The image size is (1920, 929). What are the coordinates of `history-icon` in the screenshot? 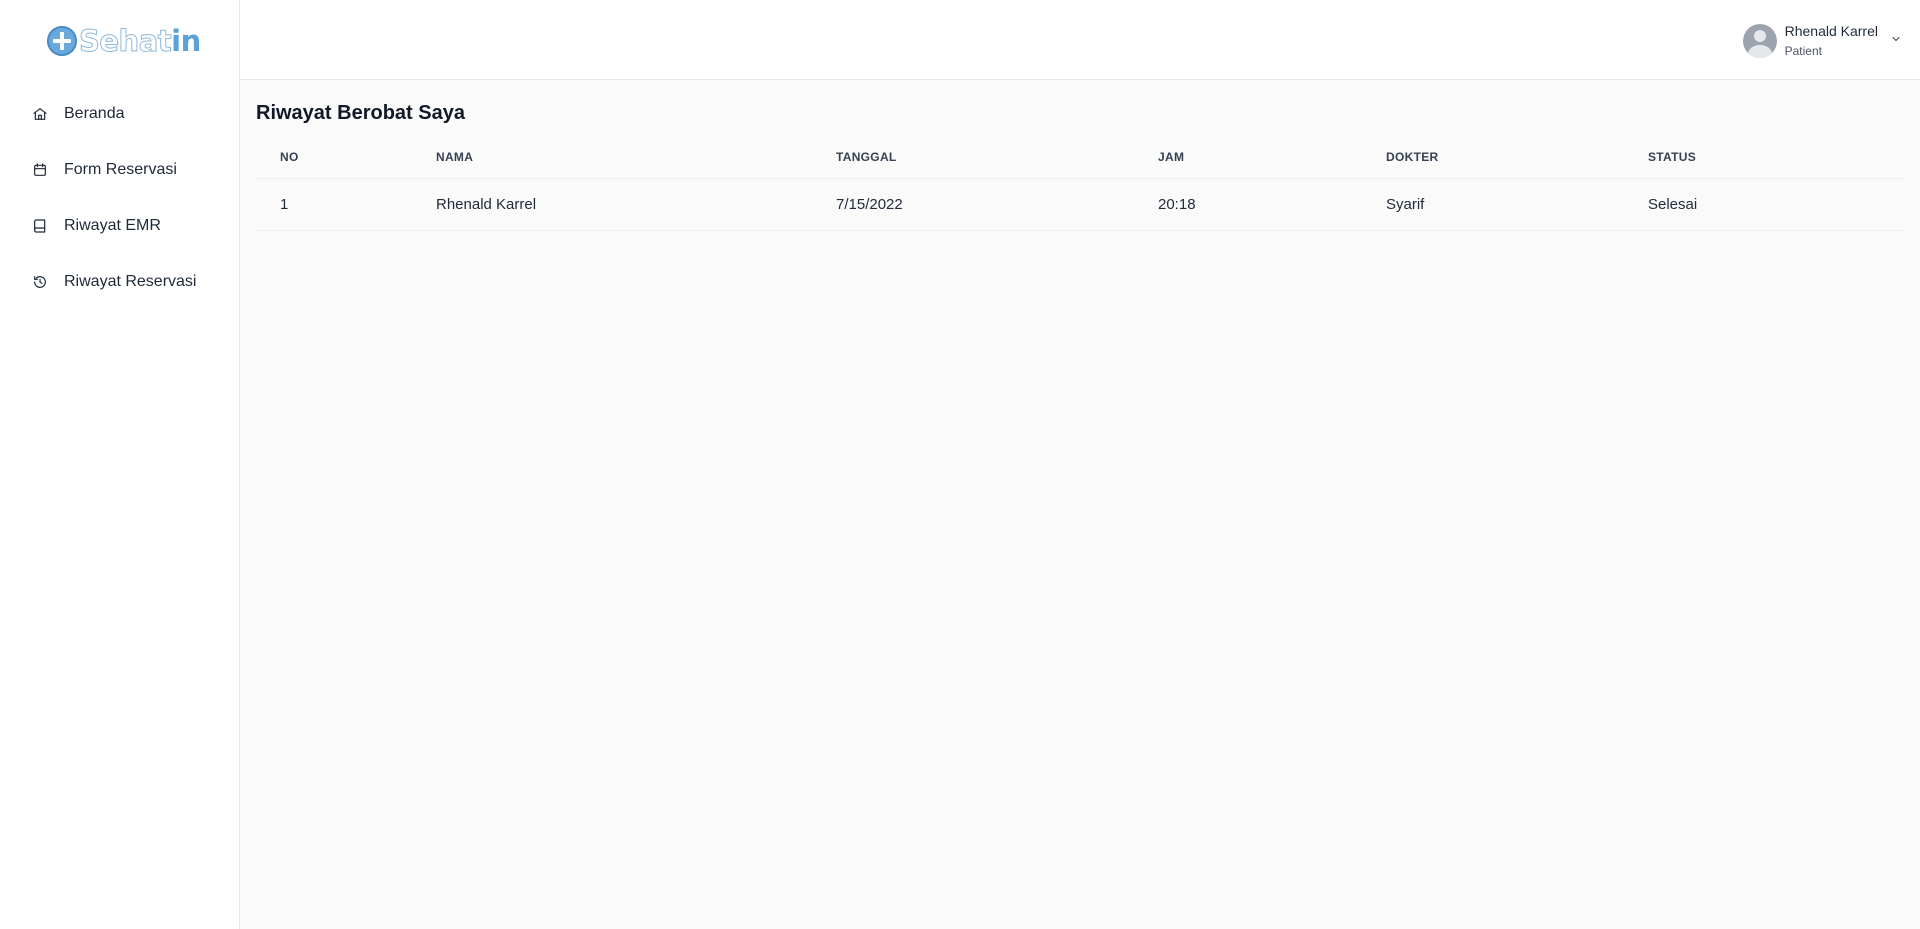 It's located at (40, 282).